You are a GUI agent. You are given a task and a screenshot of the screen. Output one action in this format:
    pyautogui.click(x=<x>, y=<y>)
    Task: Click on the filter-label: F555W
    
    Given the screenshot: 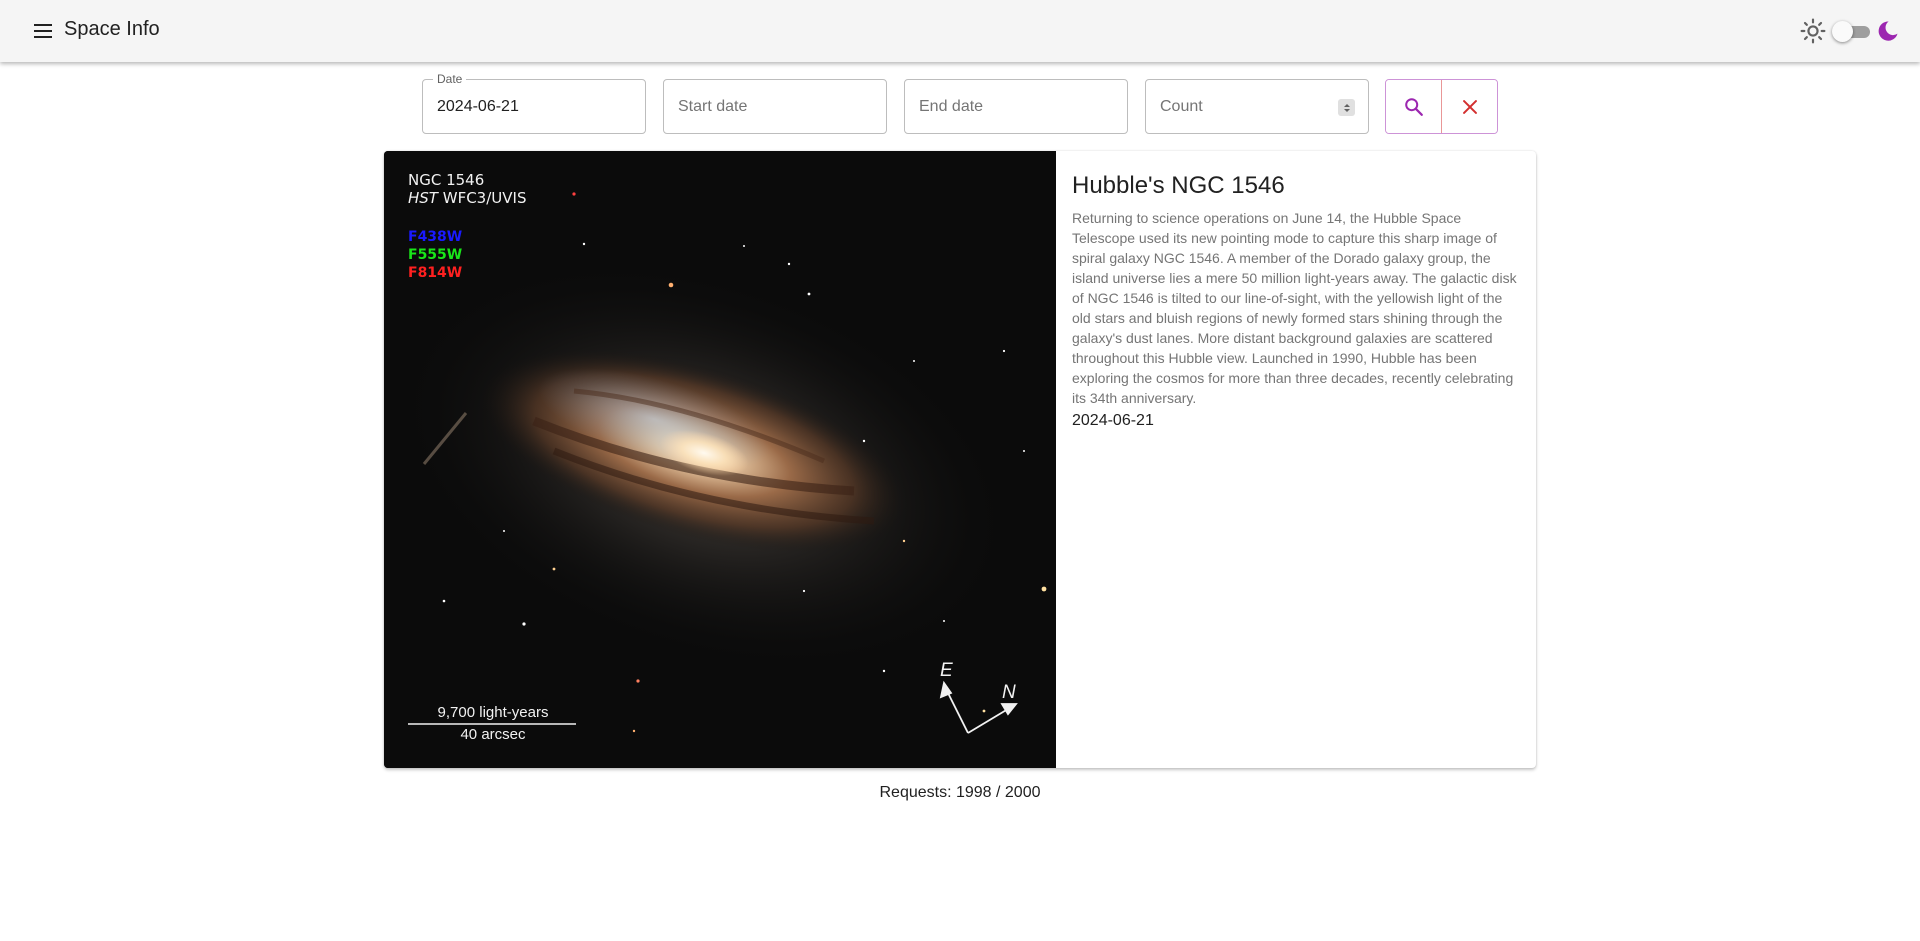 What is the action you would take?
    pyautogui.click(x=435, y=255)
    